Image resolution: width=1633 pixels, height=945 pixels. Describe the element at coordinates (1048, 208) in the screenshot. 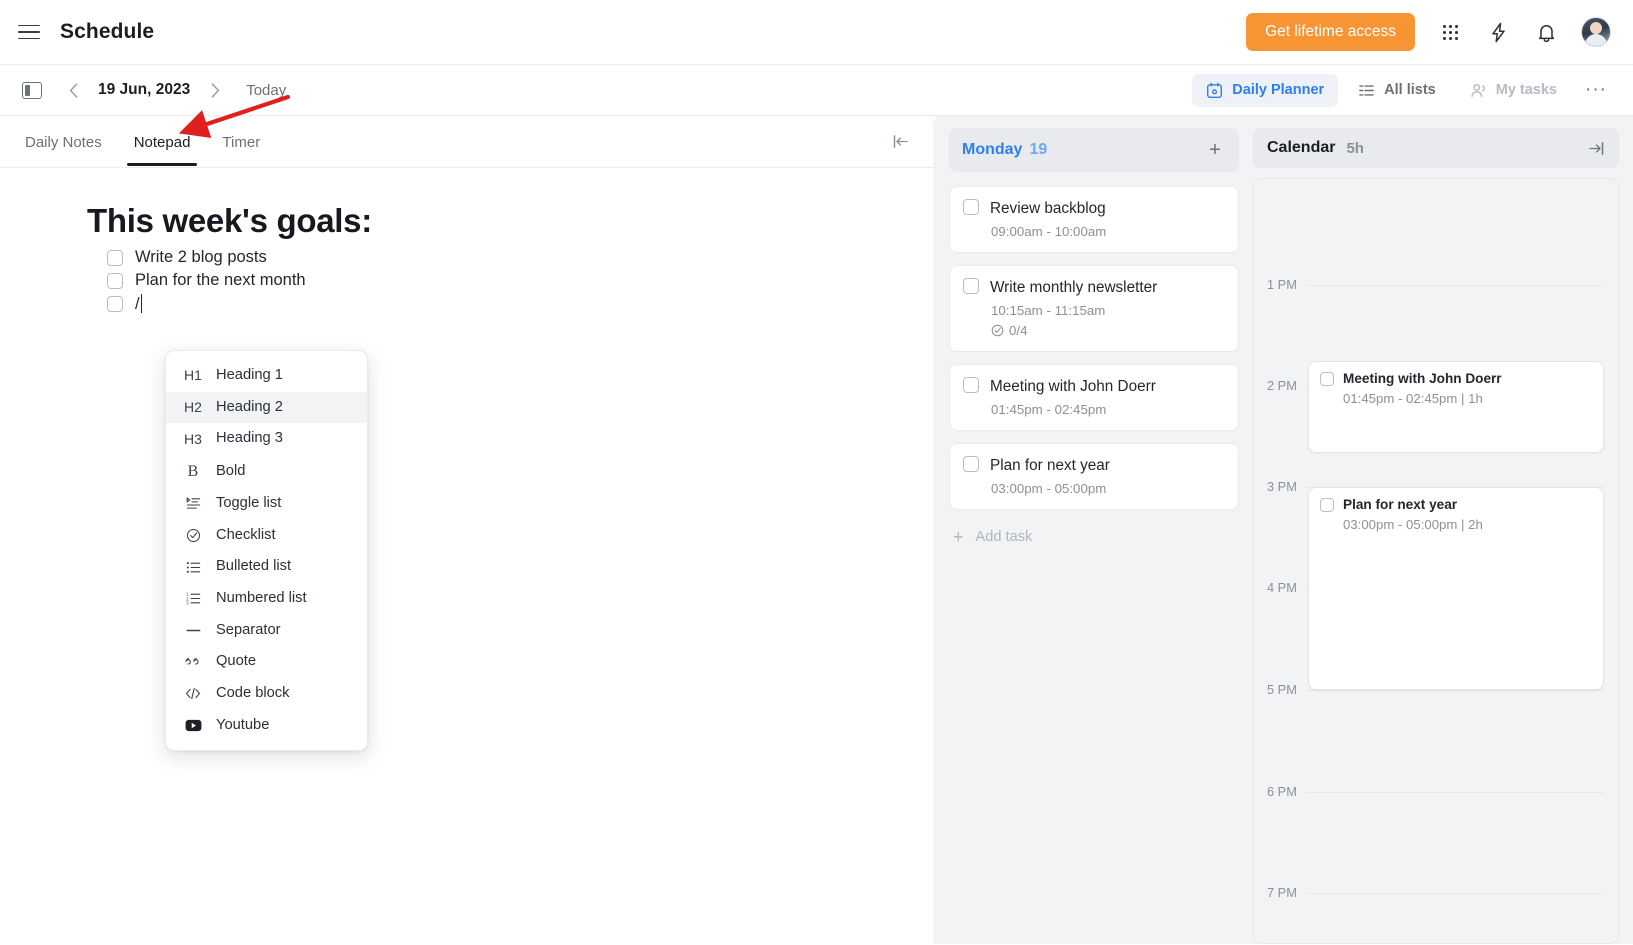

I see `task-title: Review backblog` at that location.